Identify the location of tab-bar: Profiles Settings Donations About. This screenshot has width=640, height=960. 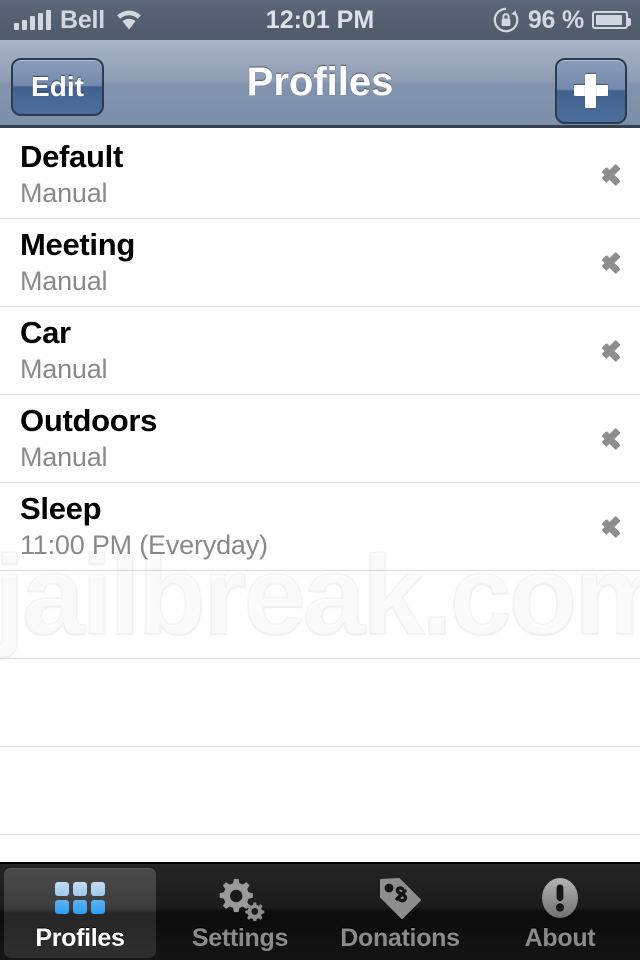
(320, 911).